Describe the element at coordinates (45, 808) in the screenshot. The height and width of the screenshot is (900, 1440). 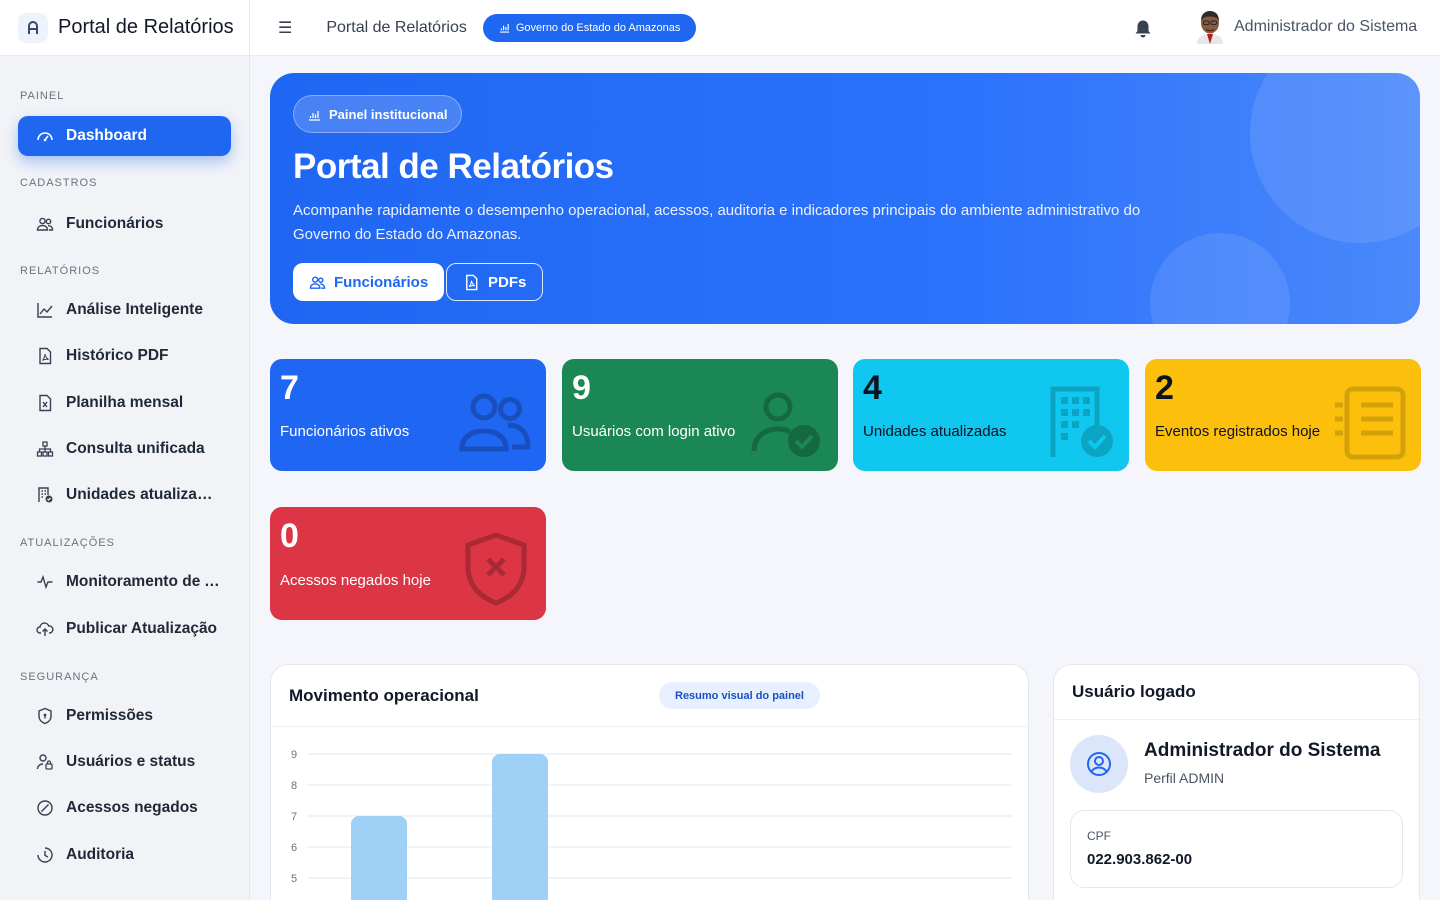
I see `slash-circle-icon` at that location.